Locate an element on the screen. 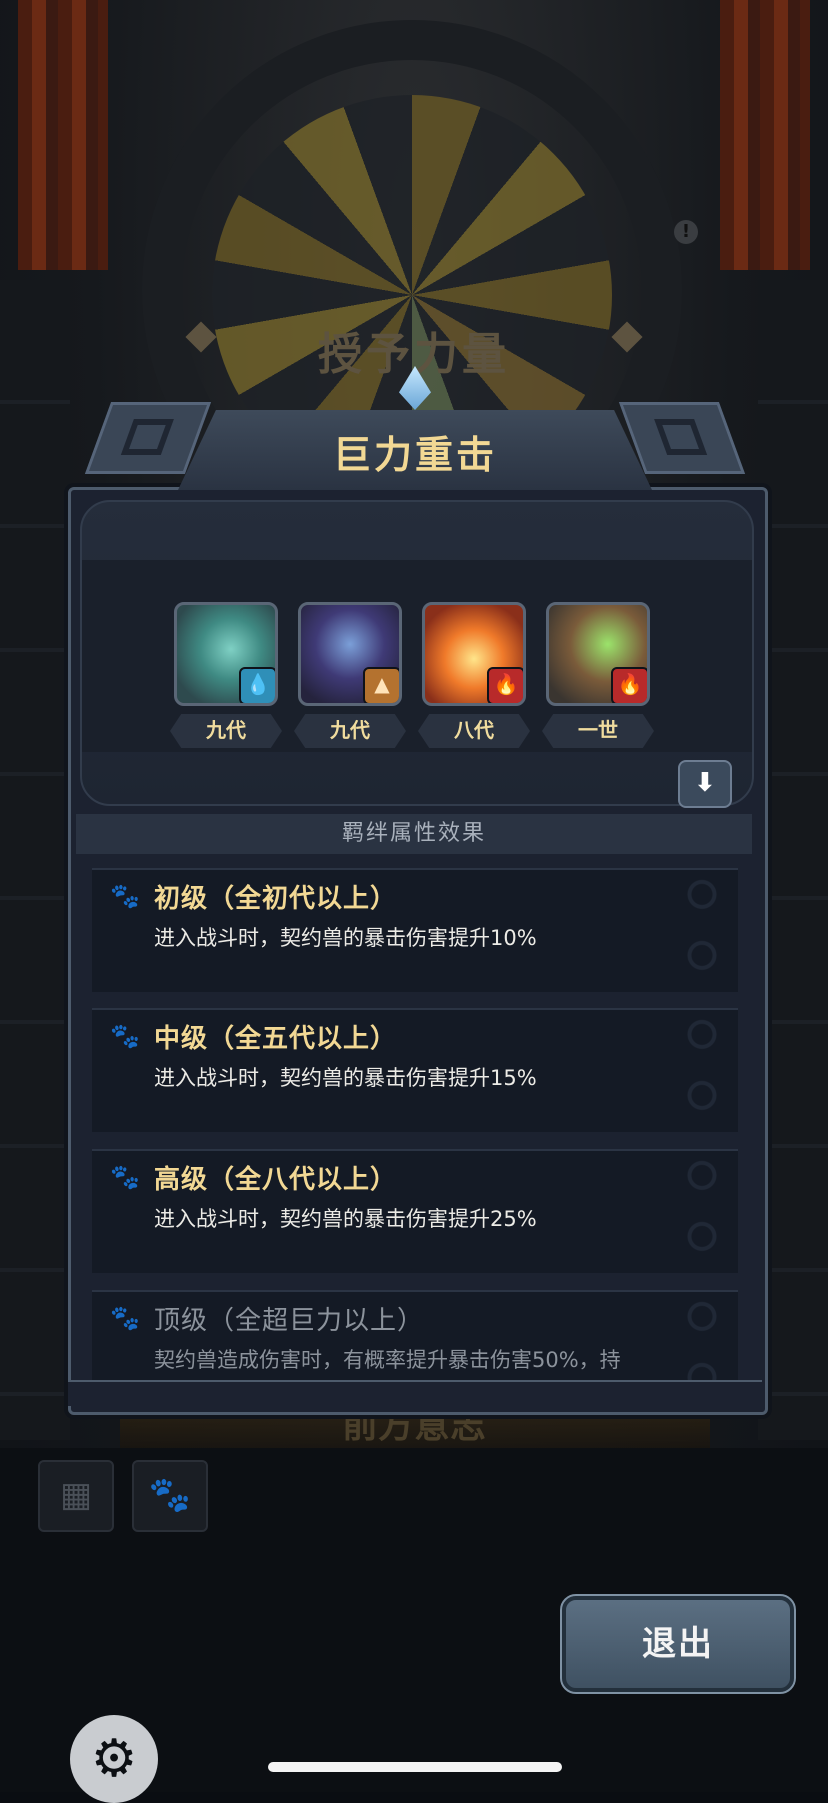 The image size is (828, 1803). tier-title: 顶级（全超巨力以上） is located at coordinates (289, 1321).